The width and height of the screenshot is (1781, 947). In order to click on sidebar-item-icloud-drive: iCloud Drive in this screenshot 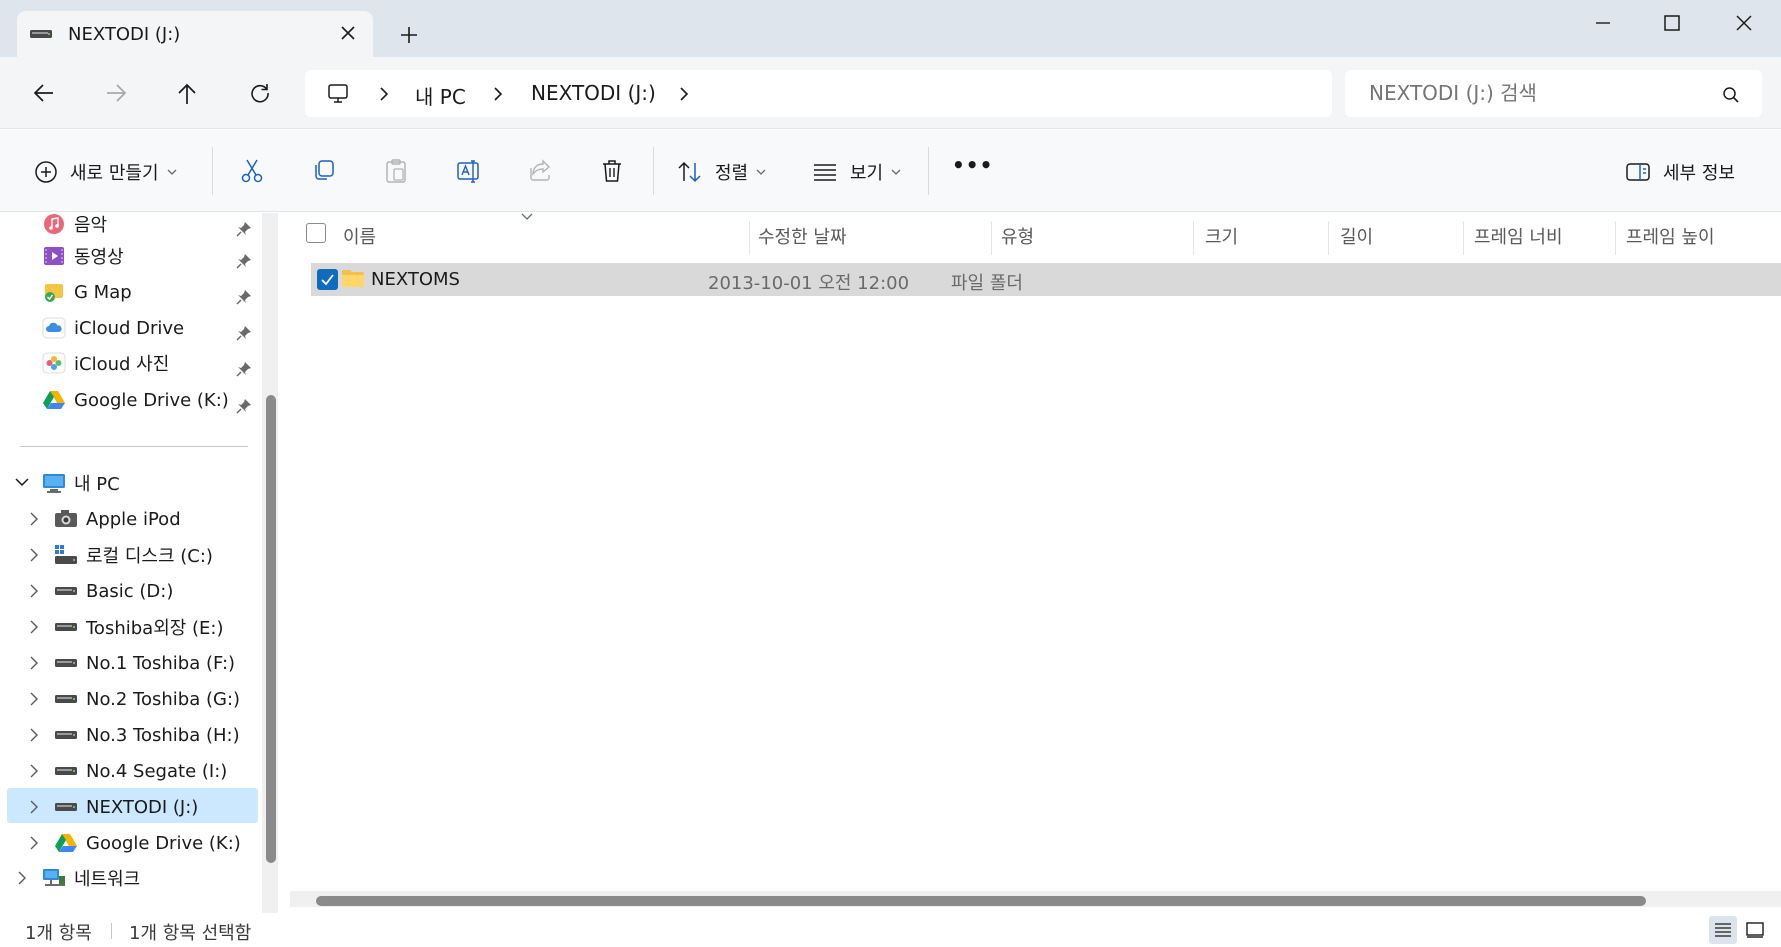, I will do `click(113, 328)`.